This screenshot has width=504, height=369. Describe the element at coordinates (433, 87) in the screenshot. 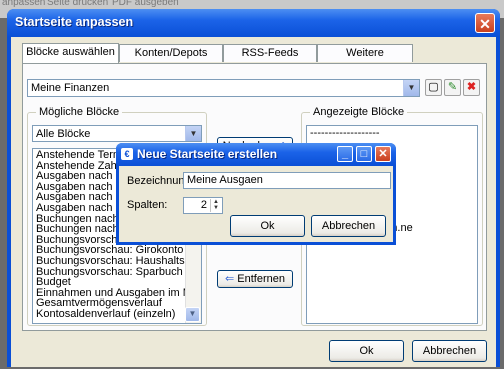

I see `new-page-icon: ▢` at that location.